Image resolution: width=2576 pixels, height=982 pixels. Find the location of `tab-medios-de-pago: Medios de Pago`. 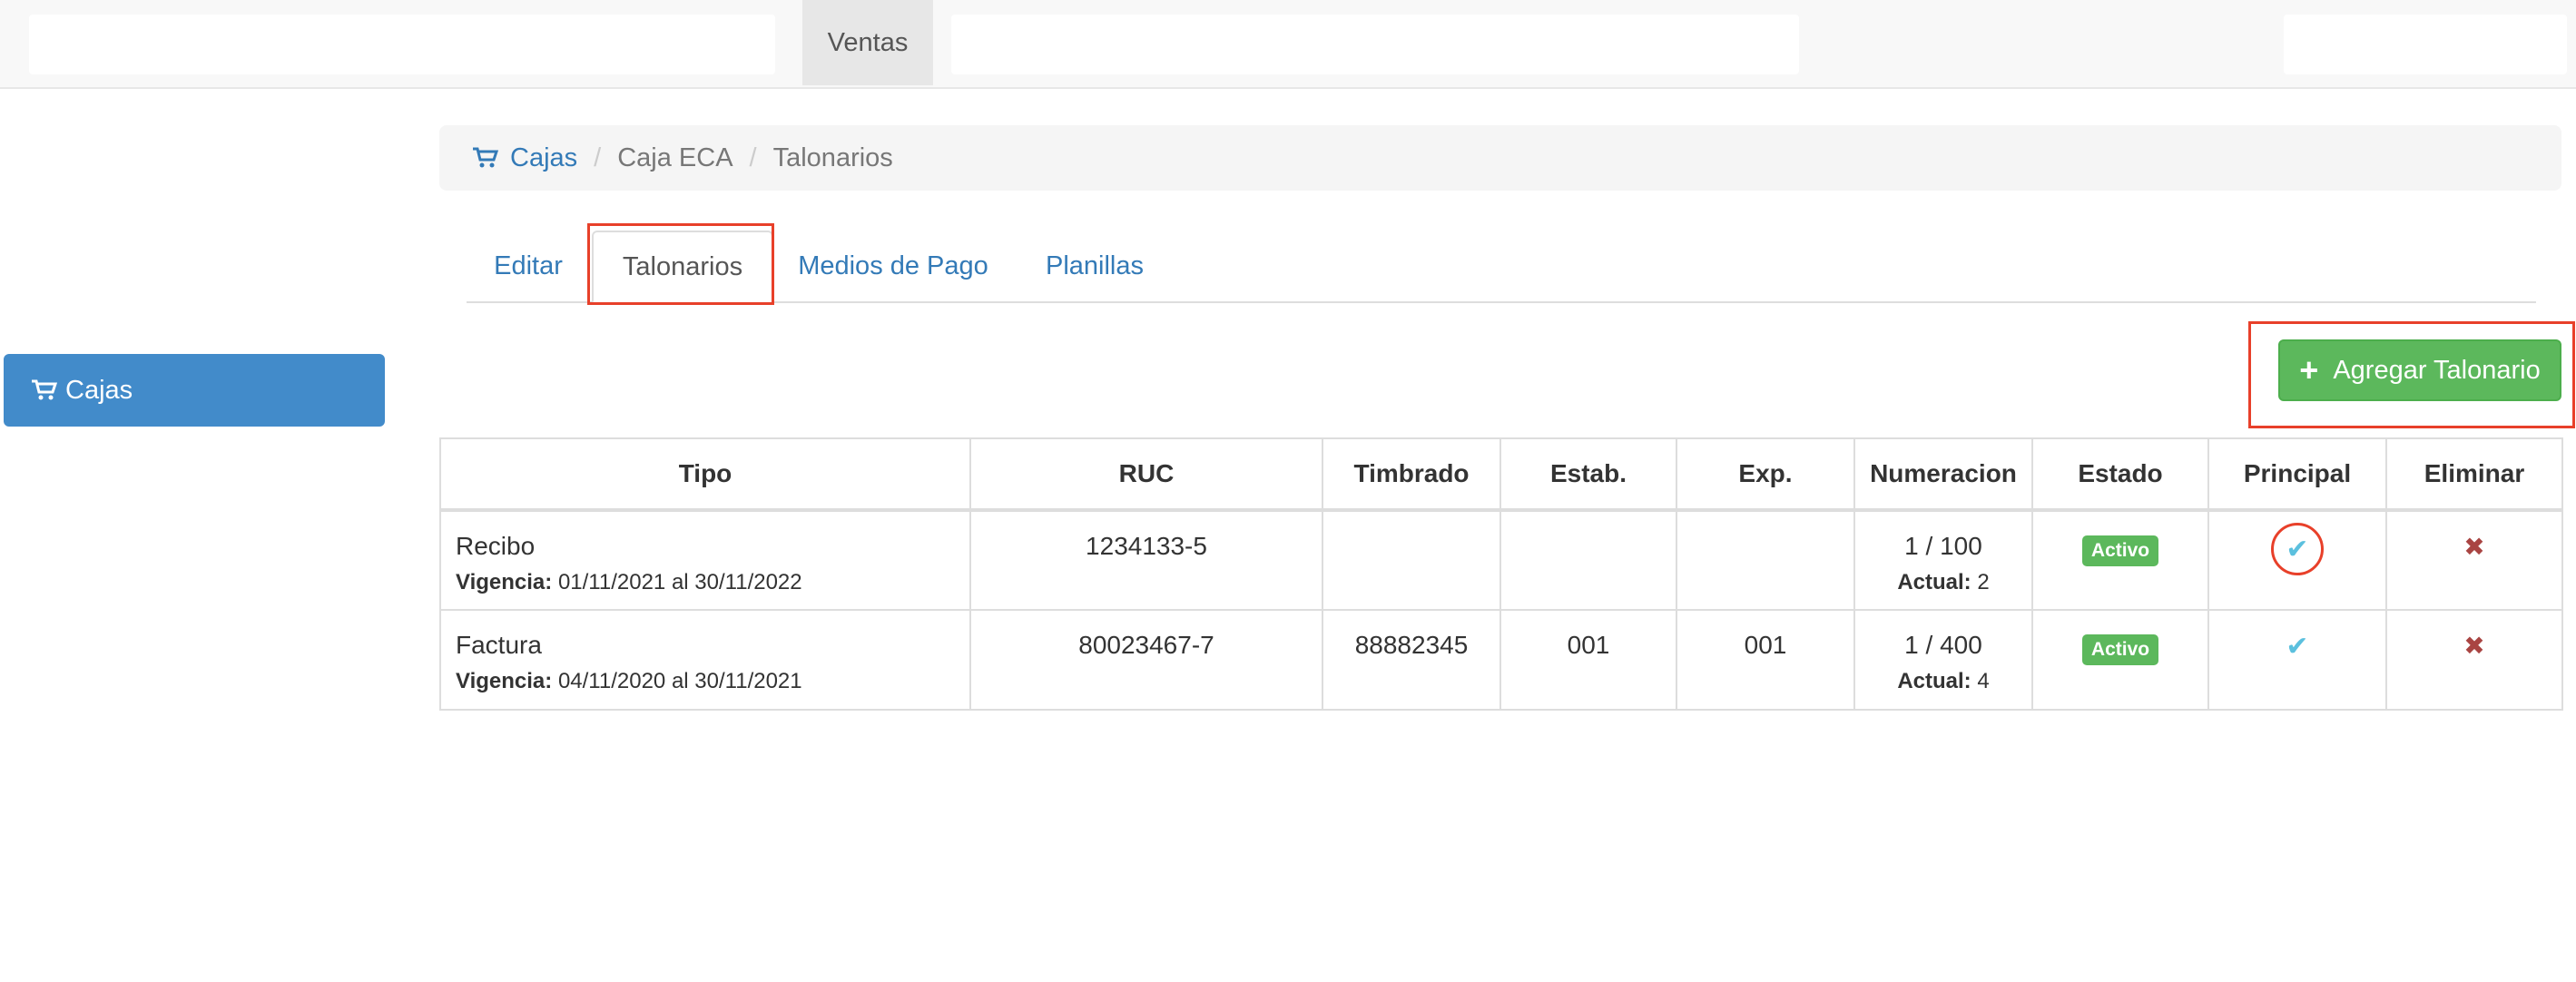

tab-medios-de-pago: Medios de Pago is located at coordinates (893, 266).